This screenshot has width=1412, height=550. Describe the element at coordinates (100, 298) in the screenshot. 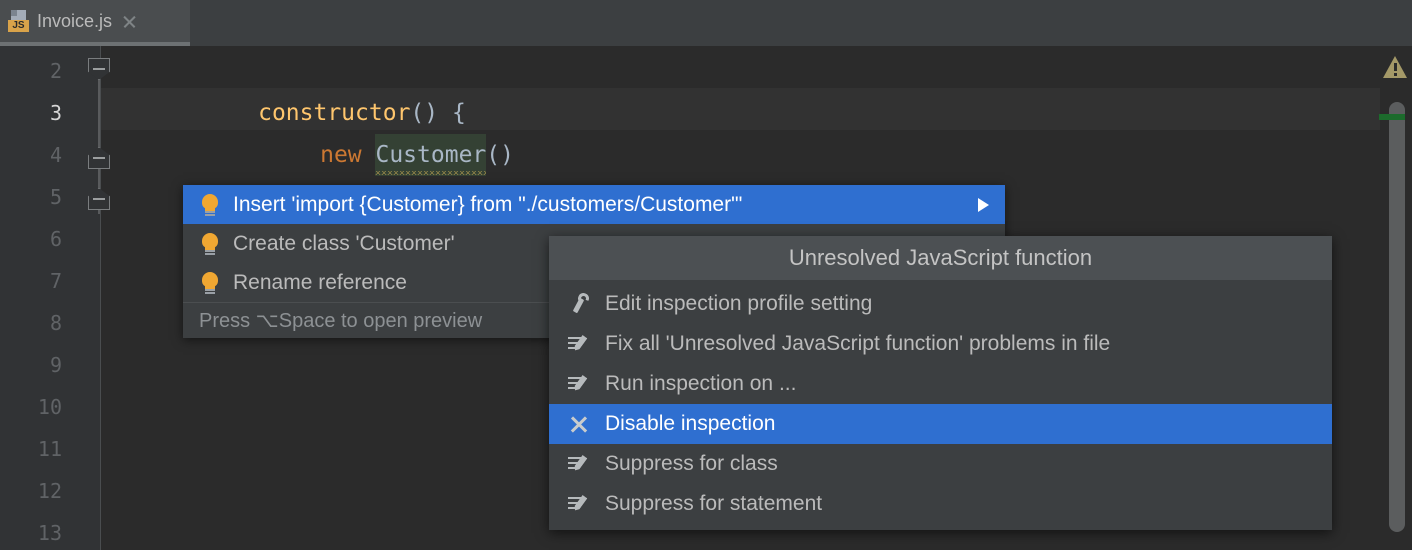

I see `gutter-separator` at that location.